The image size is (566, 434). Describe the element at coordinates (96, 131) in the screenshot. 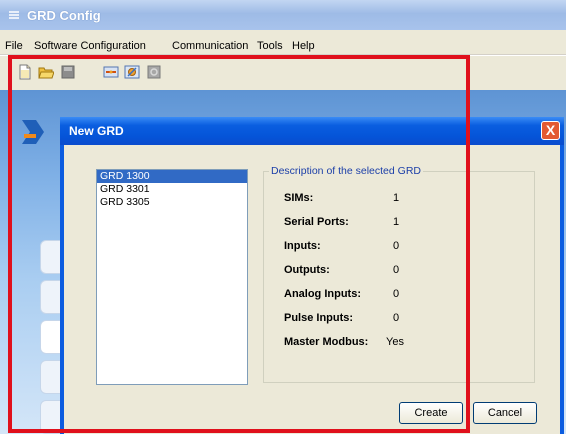

I see `dialog-title: New GRD` at that location.